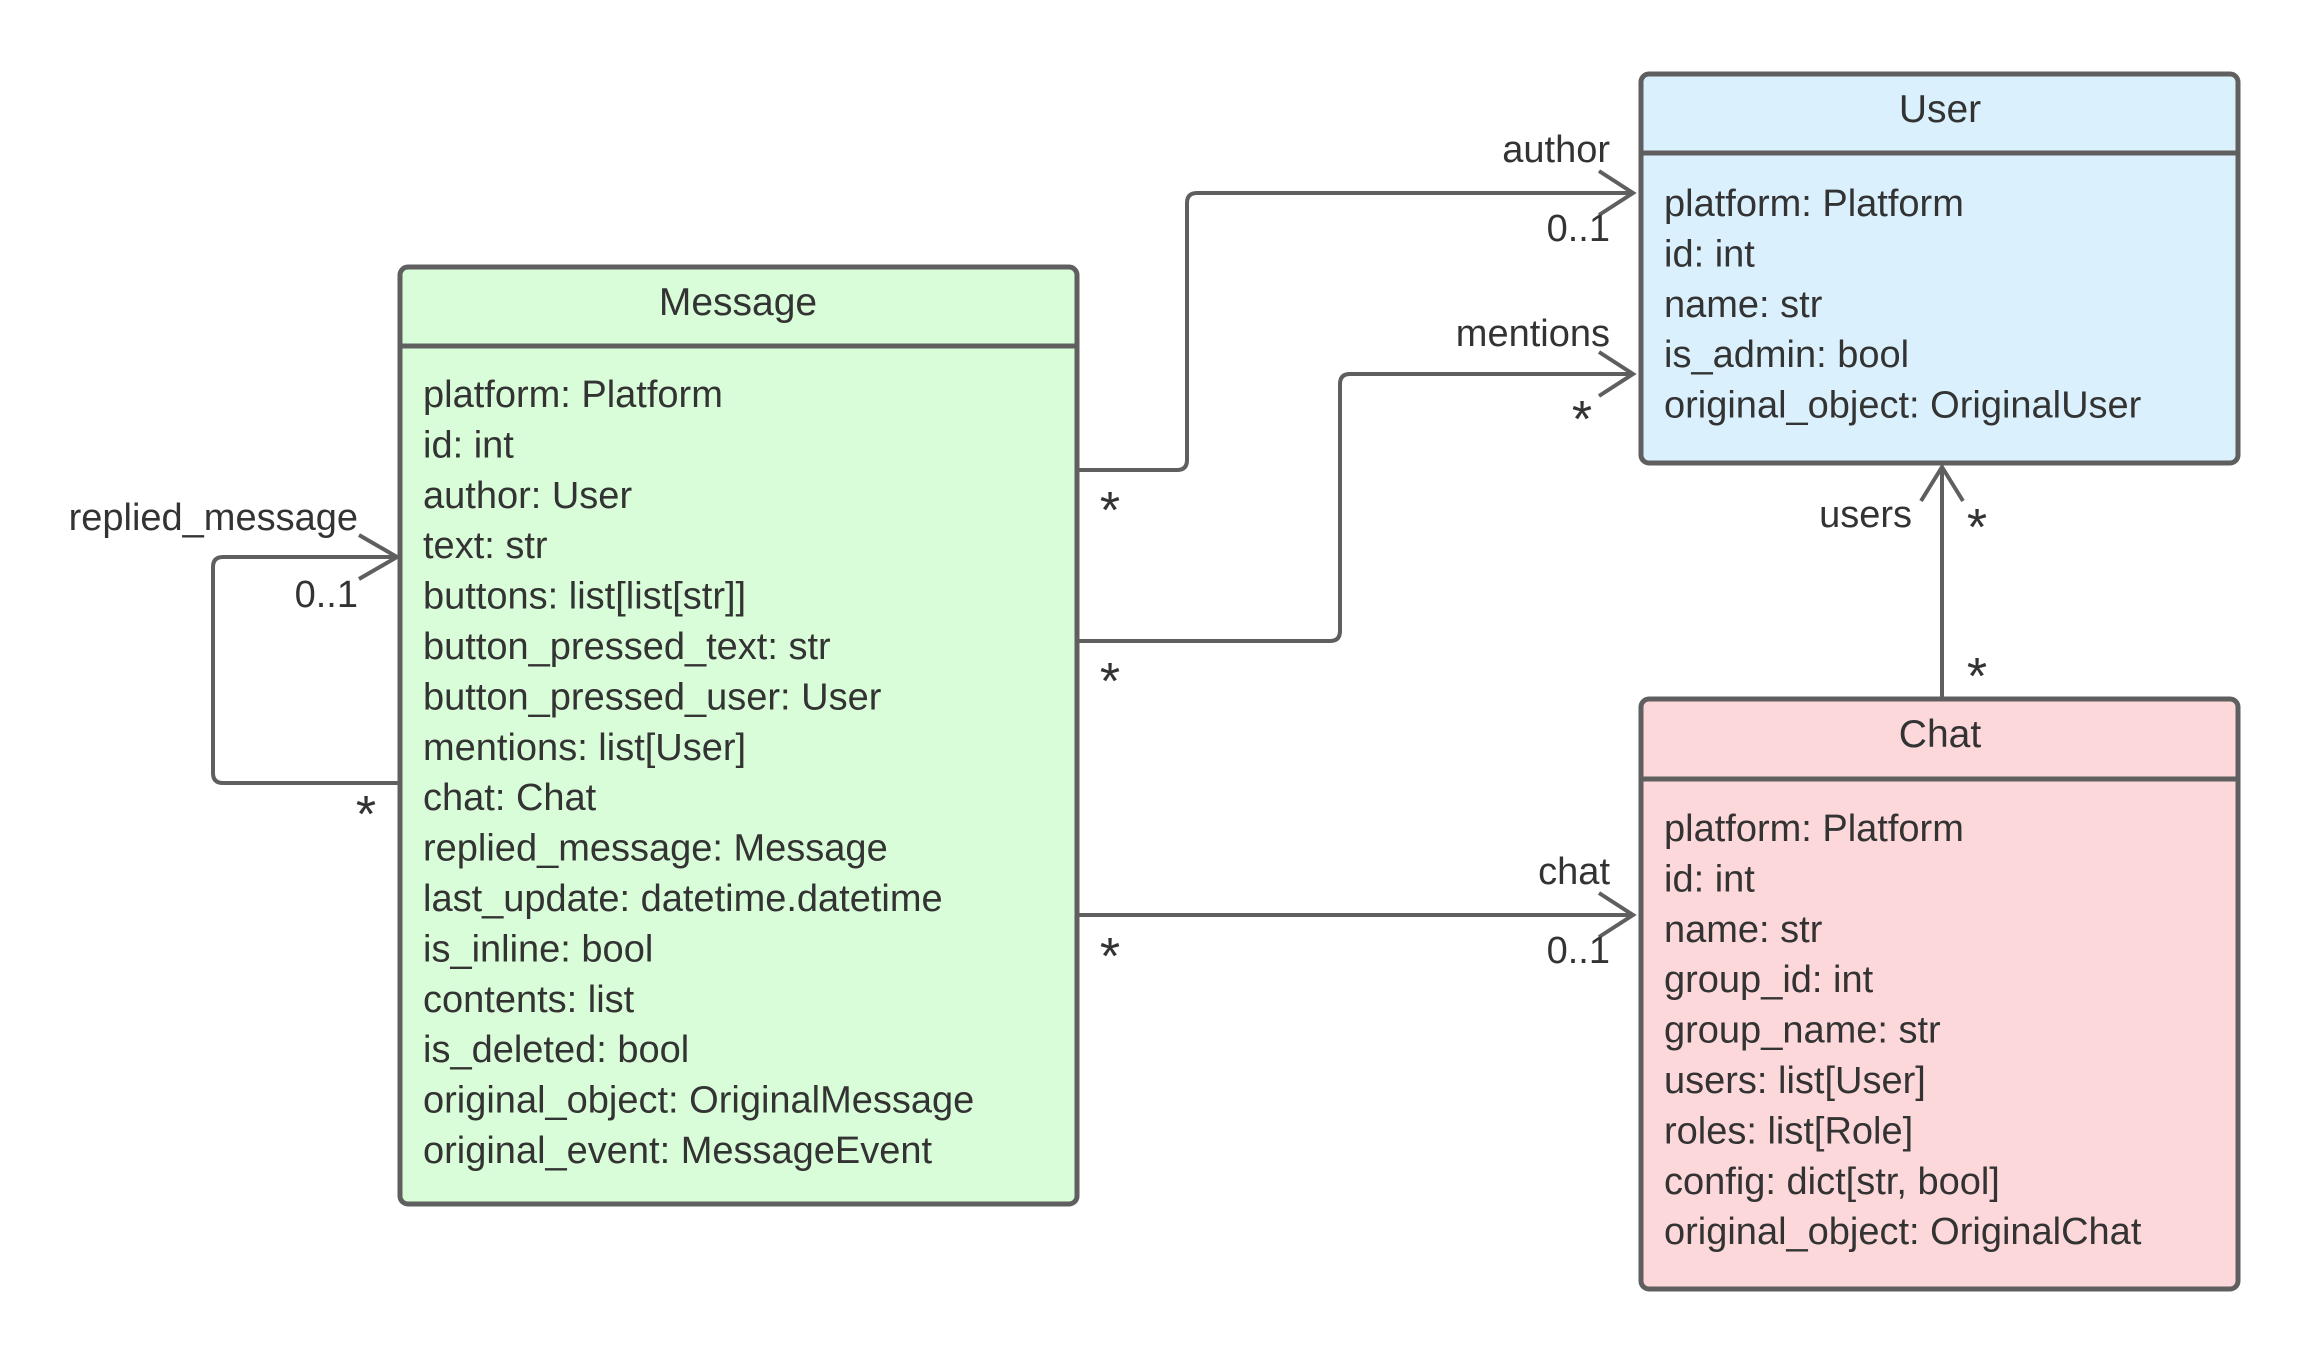  I want to click on chat-attribute: platform: Platform, so click(1814, 829).